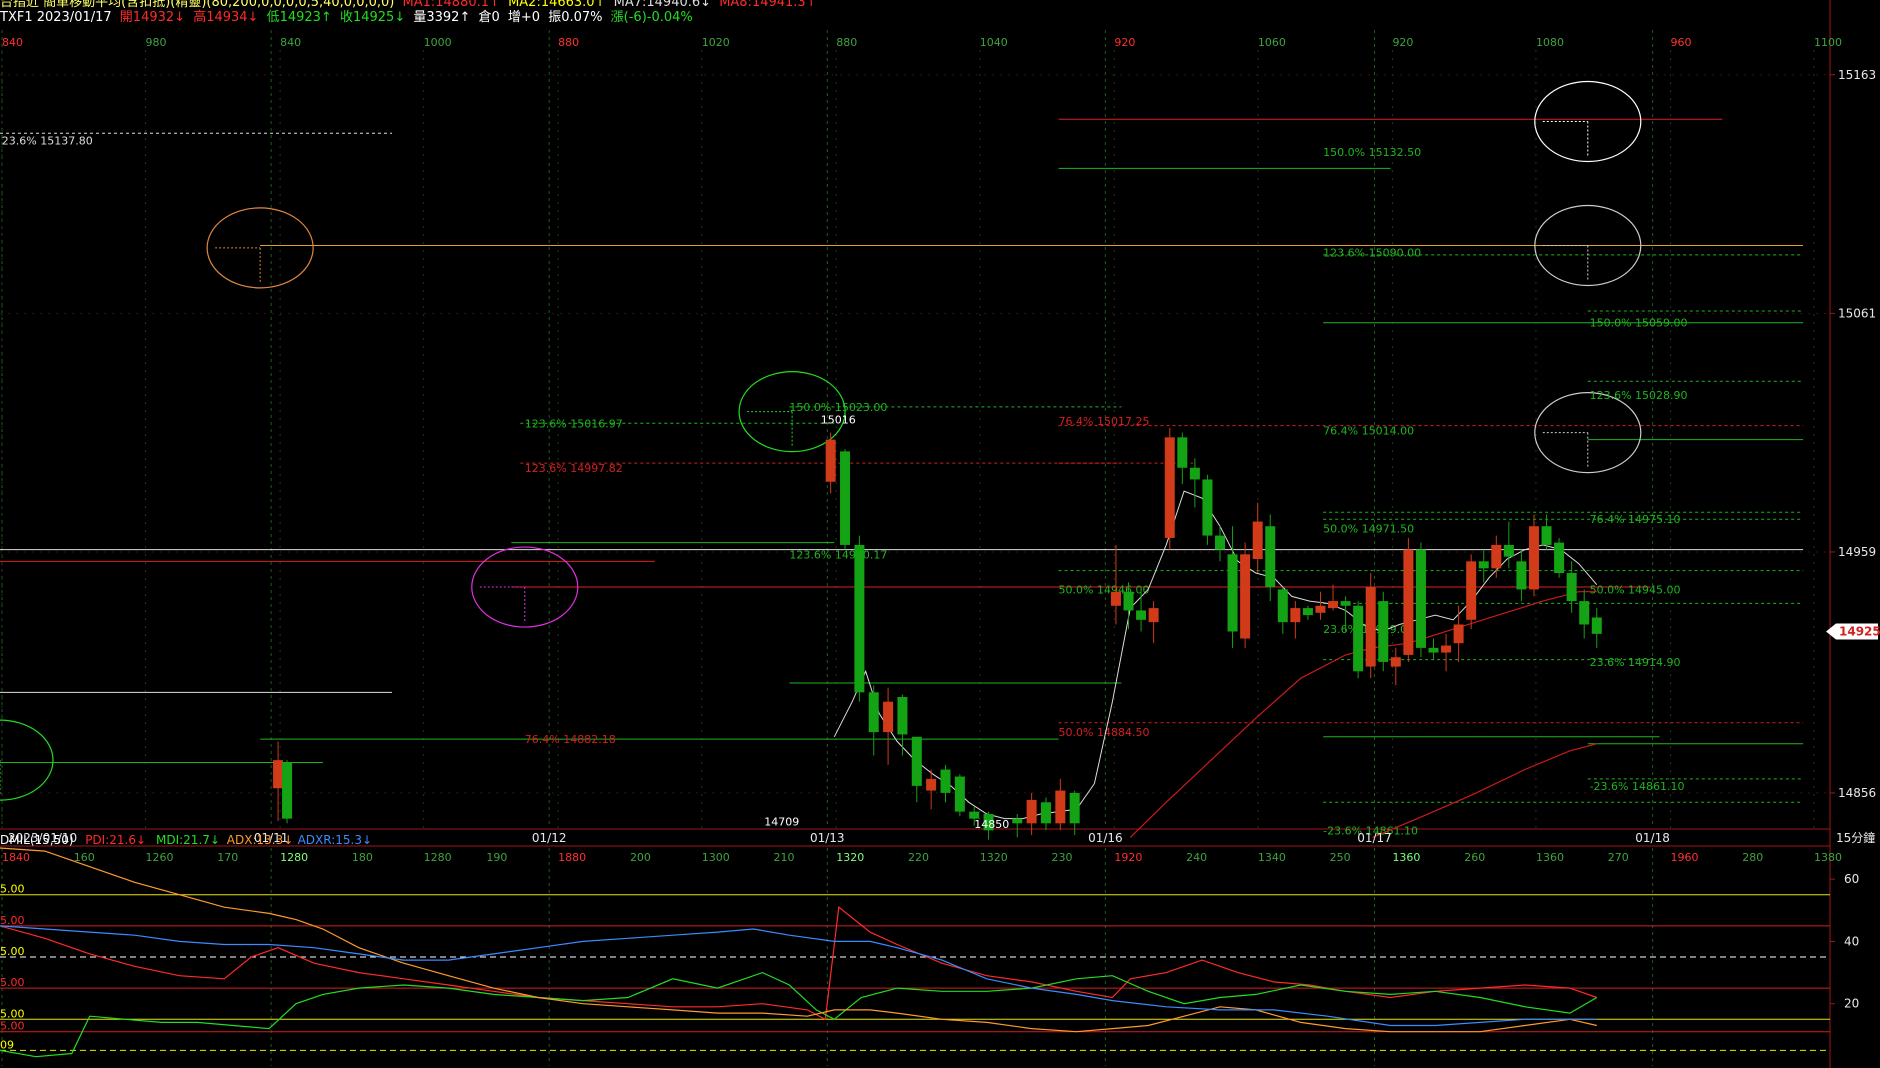  Describe the element at coordinates (991, 824) in the screenshot. I see `price-annotation: 14850` at that location.